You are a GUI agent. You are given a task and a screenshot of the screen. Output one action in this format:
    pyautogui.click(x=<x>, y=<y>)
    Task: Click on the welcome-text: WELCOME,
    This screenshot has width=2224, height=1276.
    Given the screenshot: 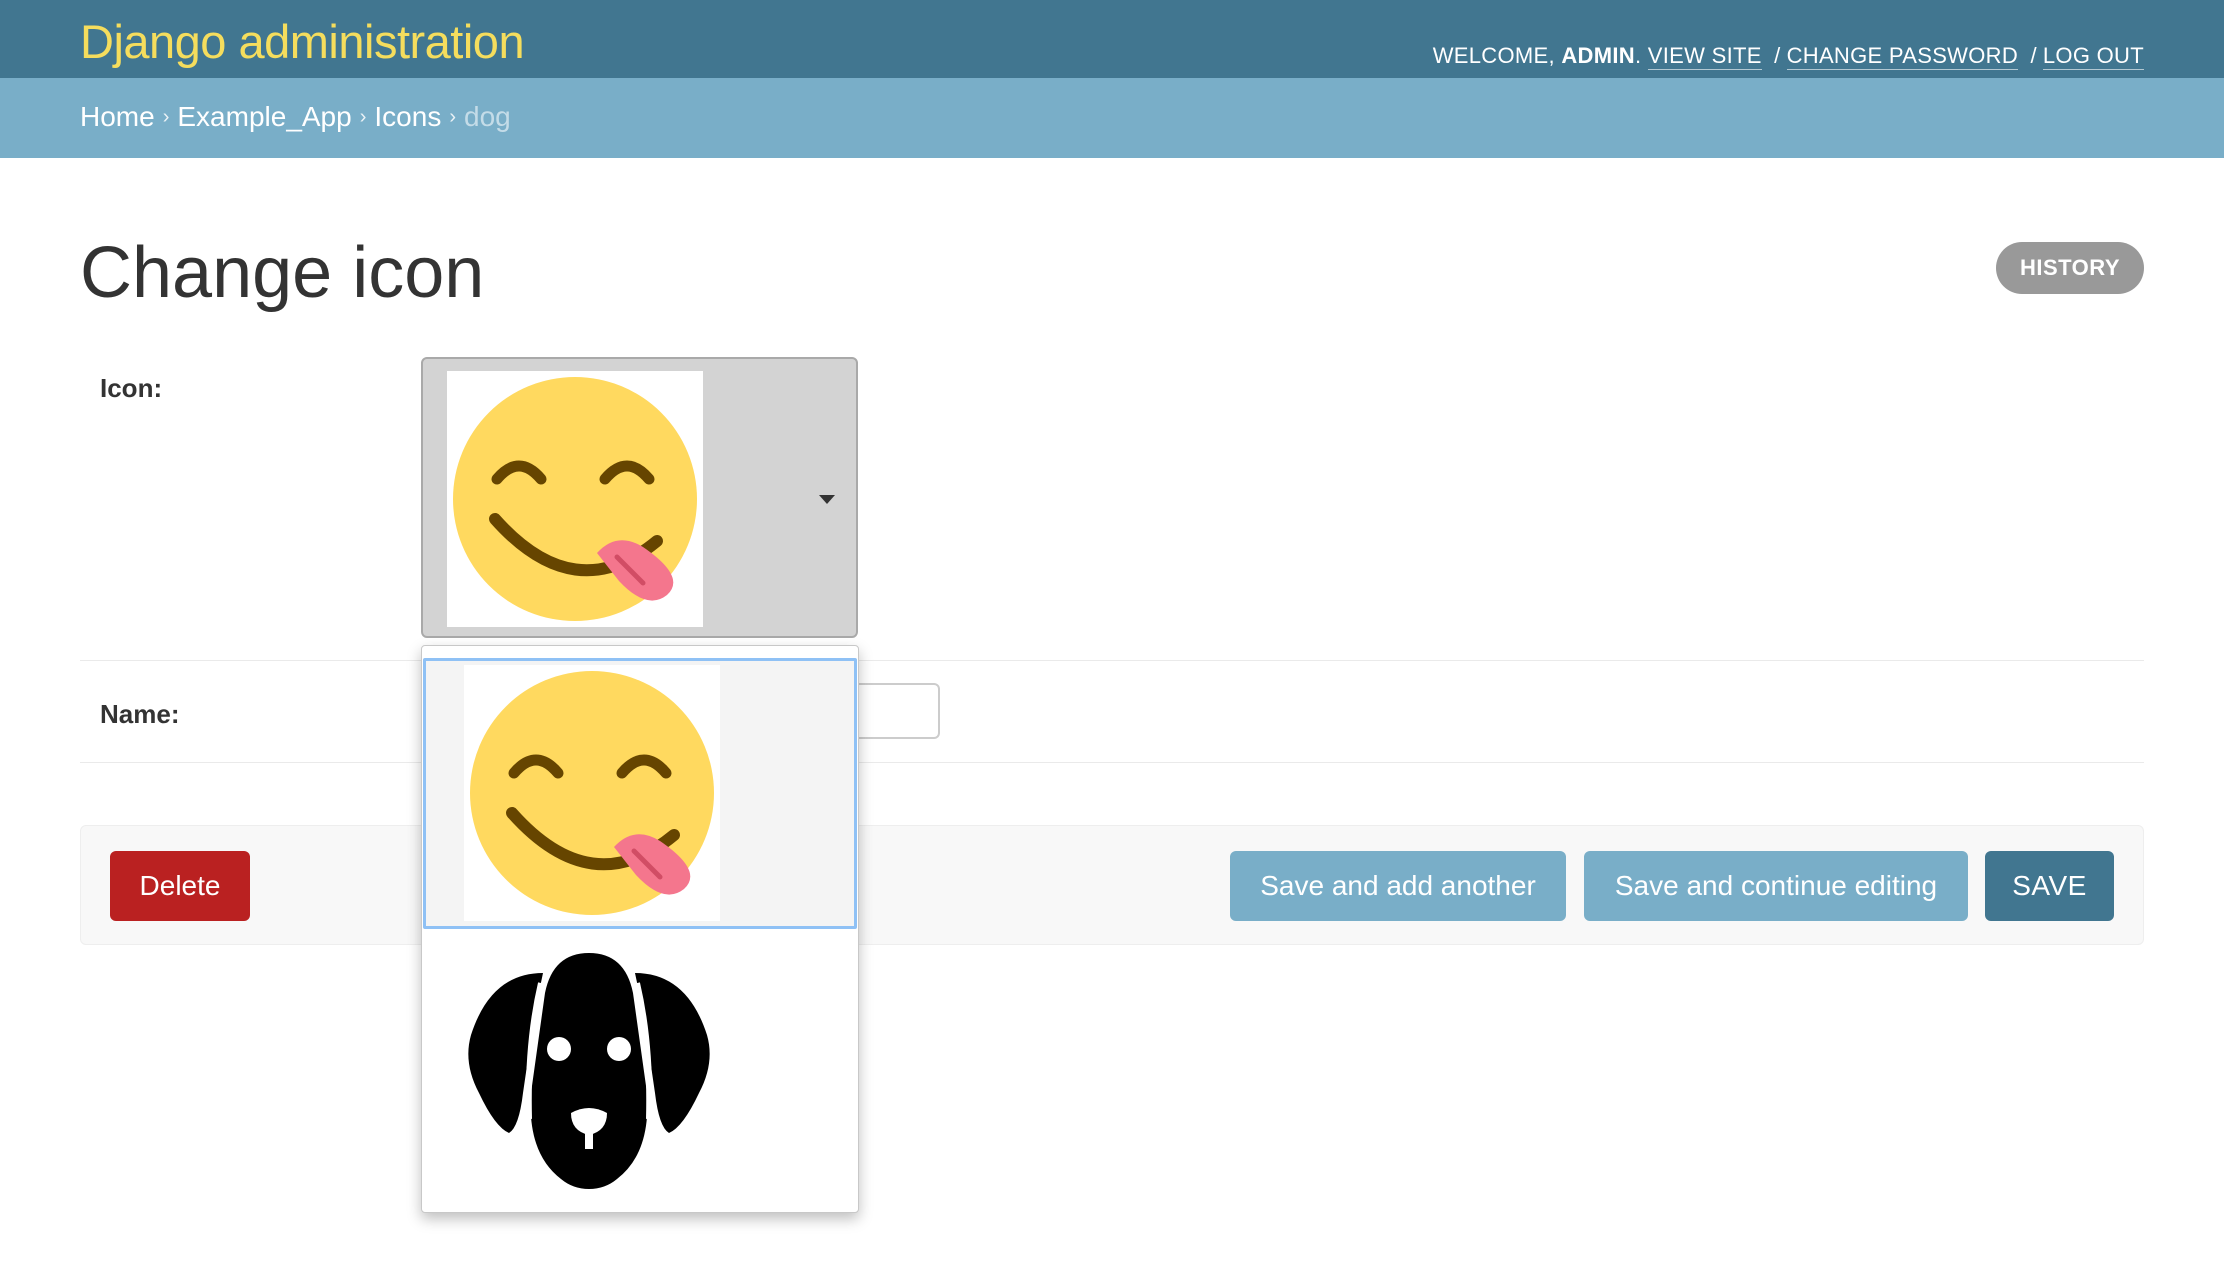 What is the action you would take?
    pyautogui.click(x=1493, y=55)
    